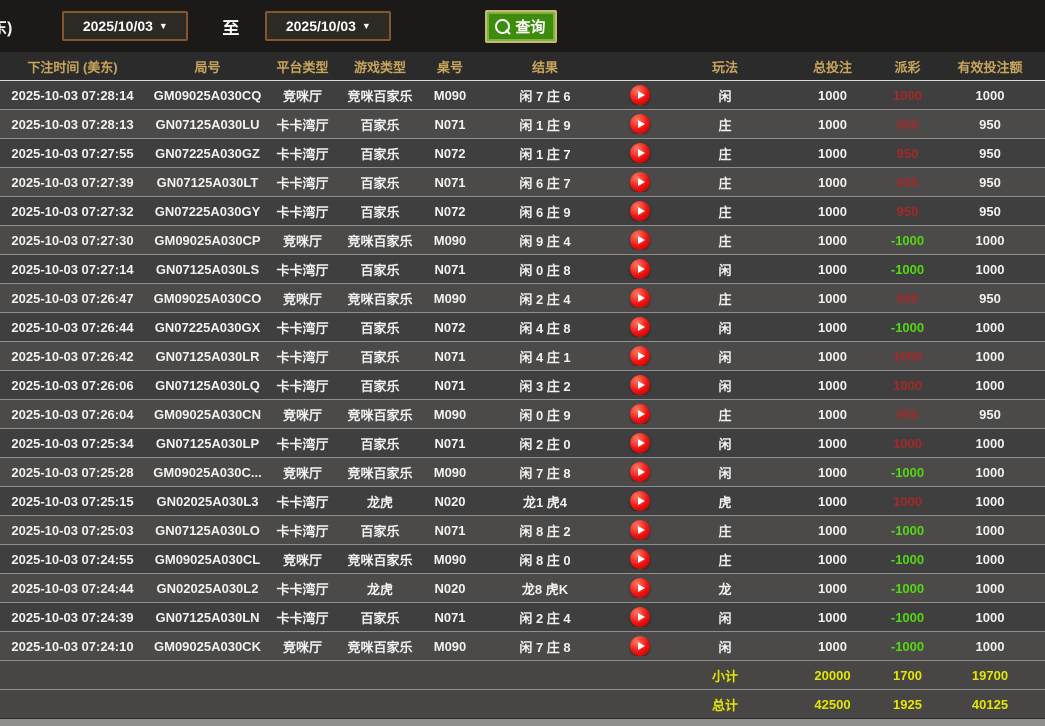  I want to click on bottom-scrollbar-strip, so click(522, 722).